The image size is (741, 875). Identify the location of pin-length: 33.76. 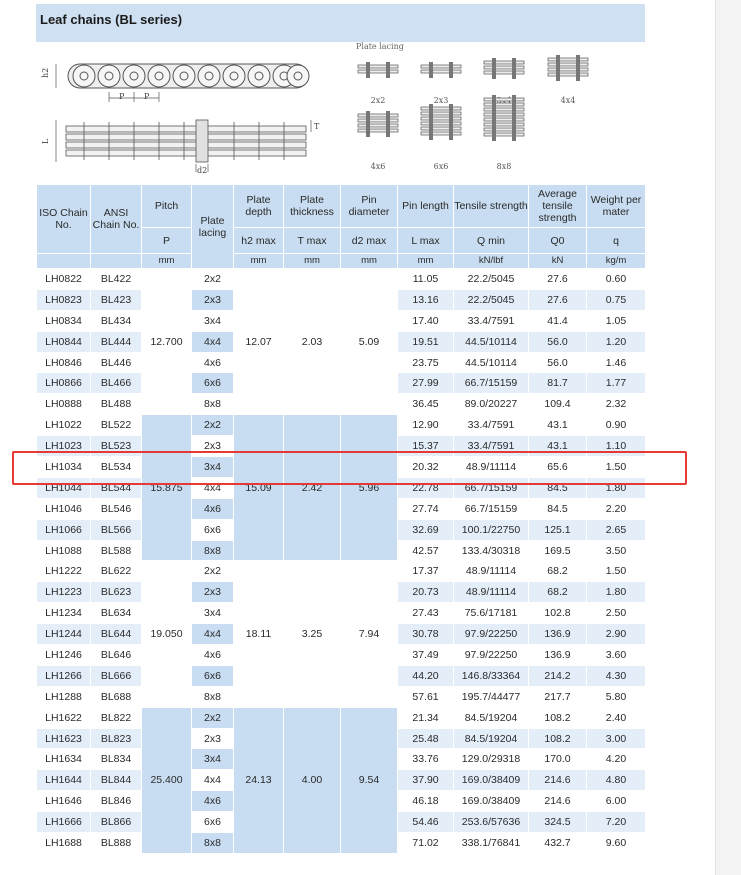
(425, 759).